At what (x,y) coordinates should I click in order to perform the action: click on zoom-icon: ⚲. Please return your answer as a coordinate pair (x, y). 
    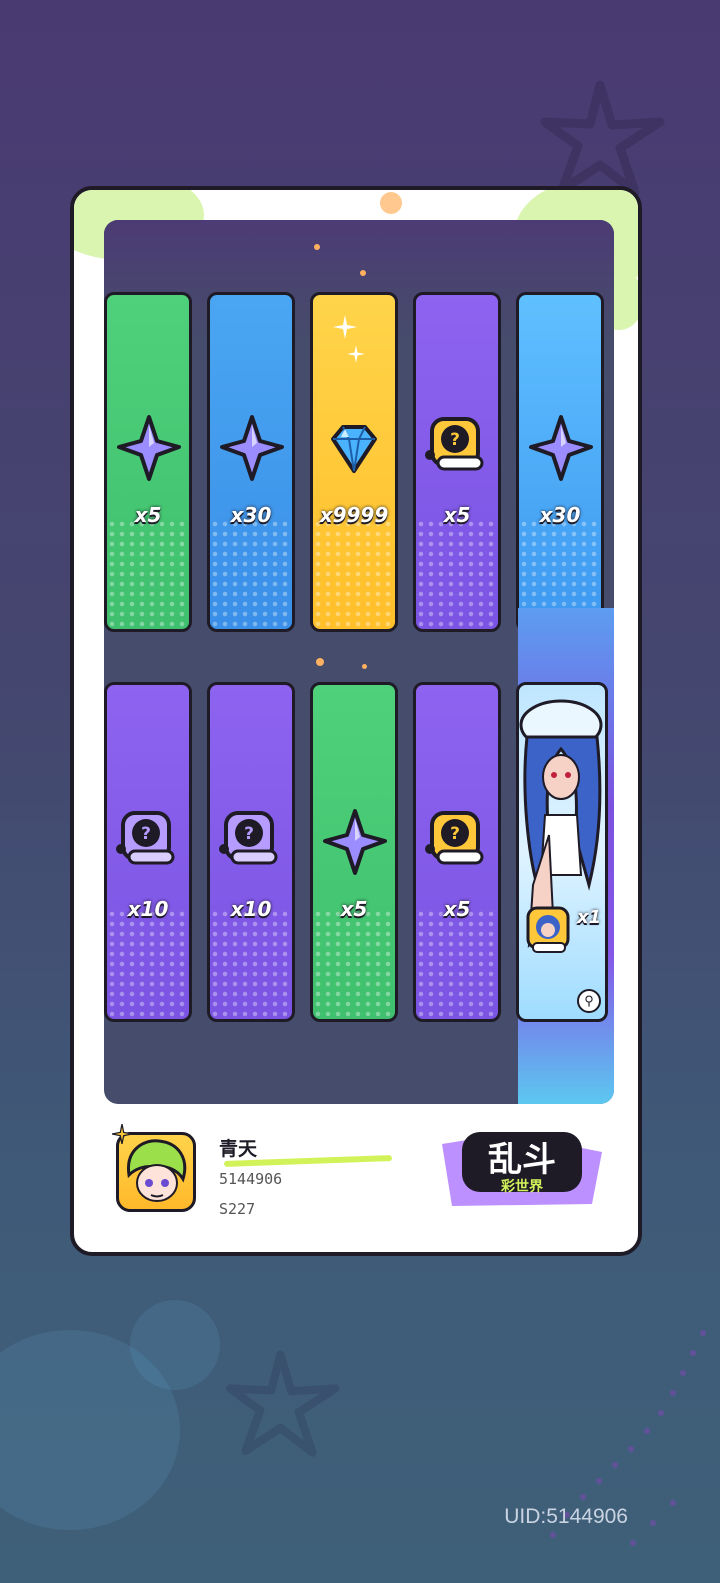
    Looking at the image, I should click on (589, 1001).